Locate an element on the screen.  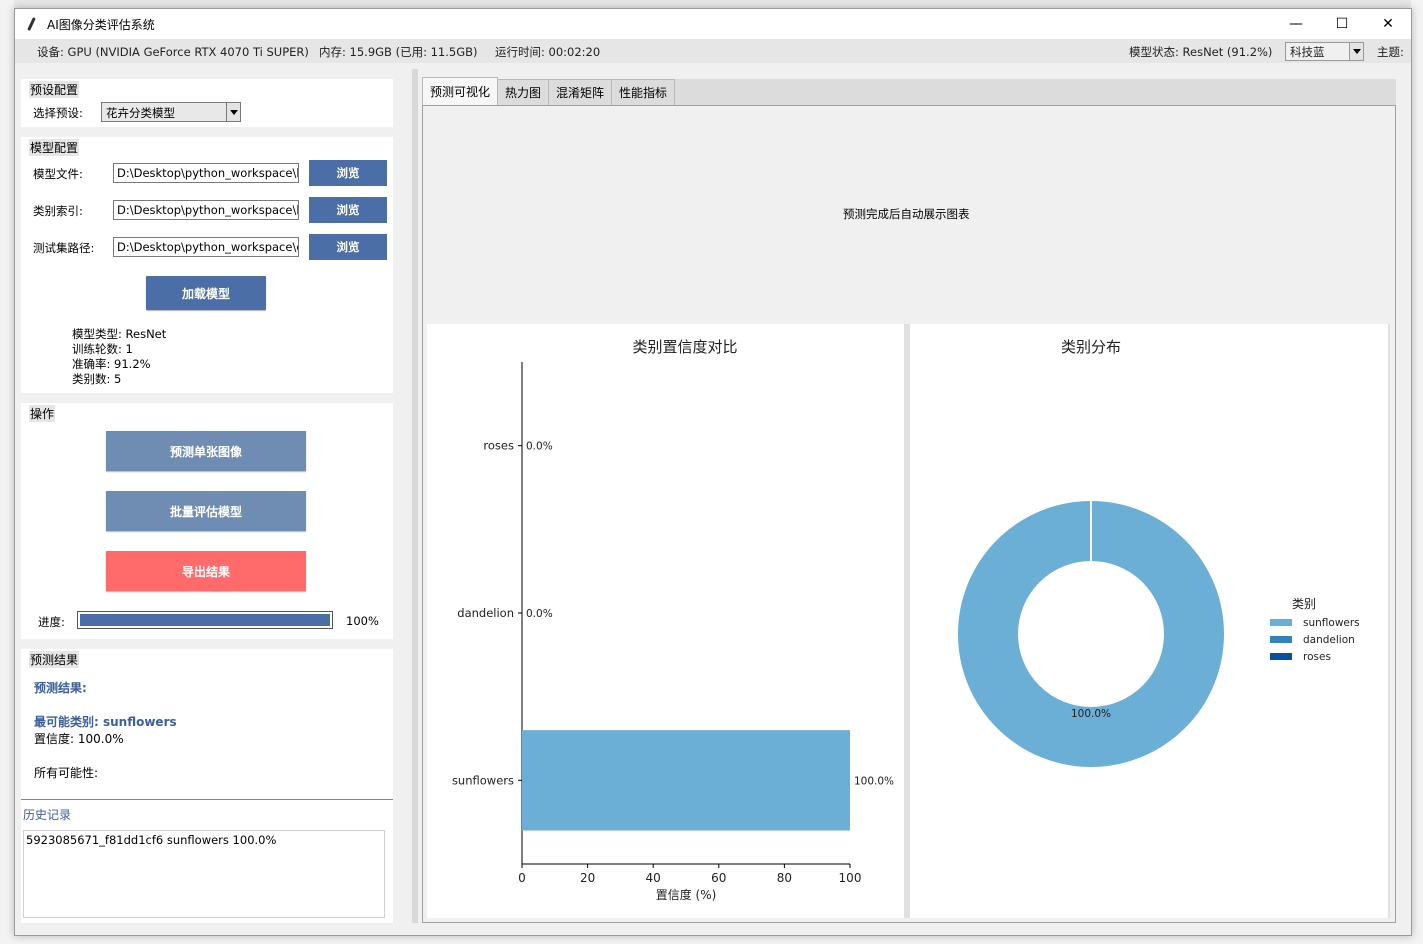
model-class-count: 类别数: 5 is located at coordinates (97, 379).